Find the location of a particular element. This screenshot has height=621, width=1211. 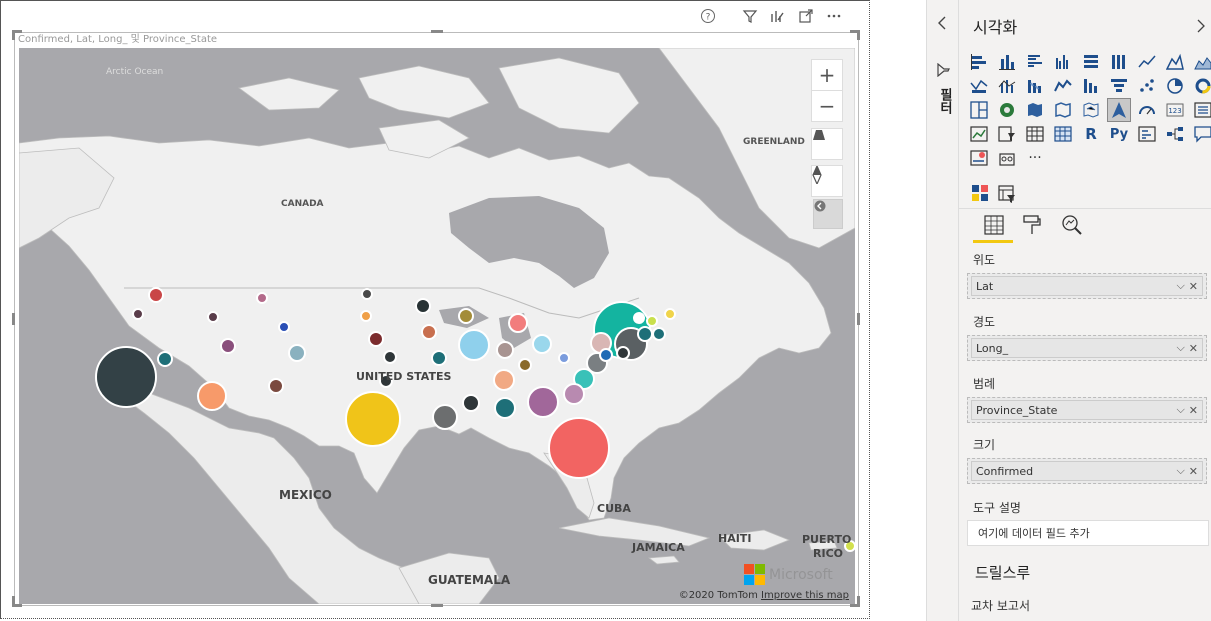

filters-pane-collapsed: 필터 is located at coordinates (942, 310).